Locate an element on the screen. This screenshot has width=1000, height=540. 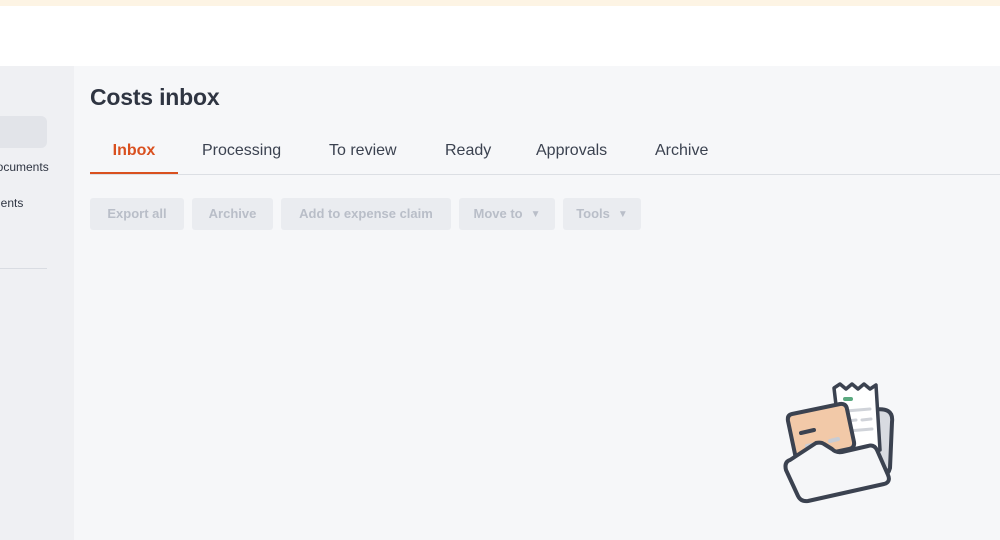
archive-label: Archive is located at coordinates (232, 213).